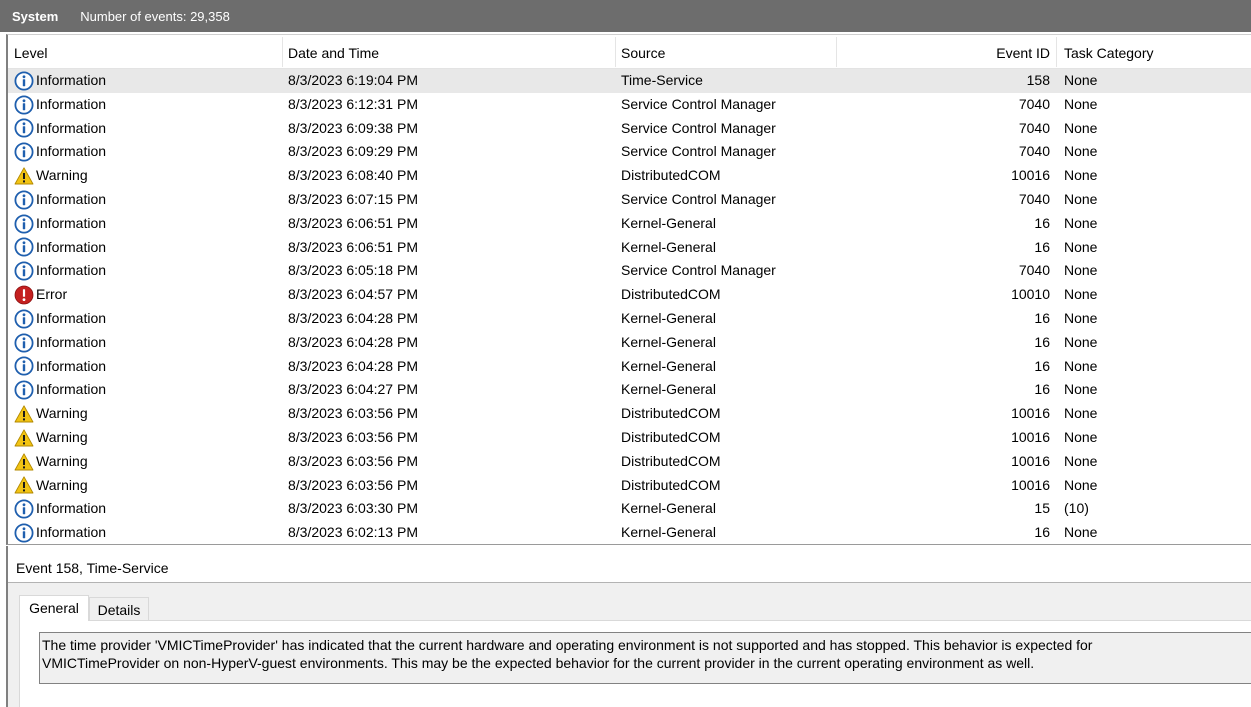 Image resolution: width=1251 pixels, height=707 pixels. What do you see at coordinates (643, 52) in the screenshot?
I see `column-header-source: Source` at bounding box center [643, 52].